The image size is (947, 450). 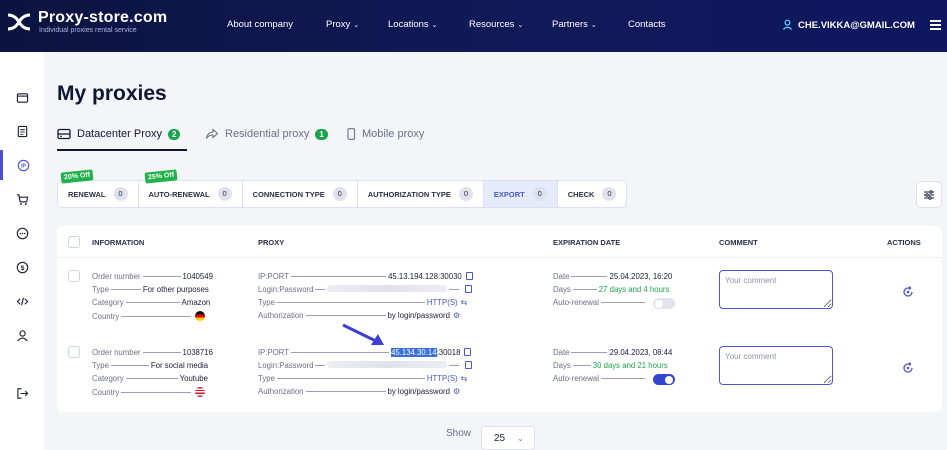 I want to click on column-header-proxy: PROXY, so click(x=271, y=242).